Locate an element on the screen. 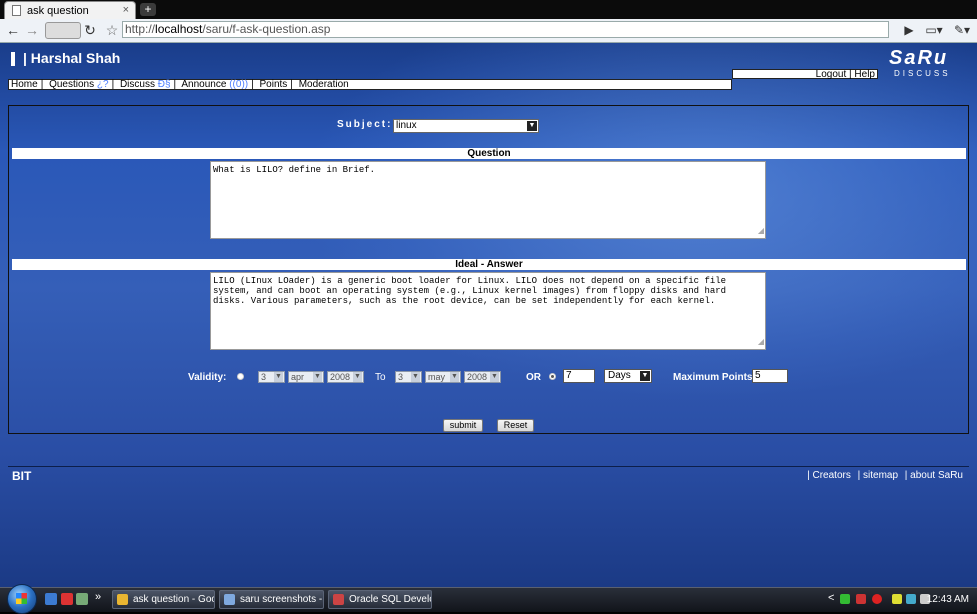 The height and width of the screenshot is (614, 977). to-year-select: 2008 ▼ is located at coordinates (482, 377).